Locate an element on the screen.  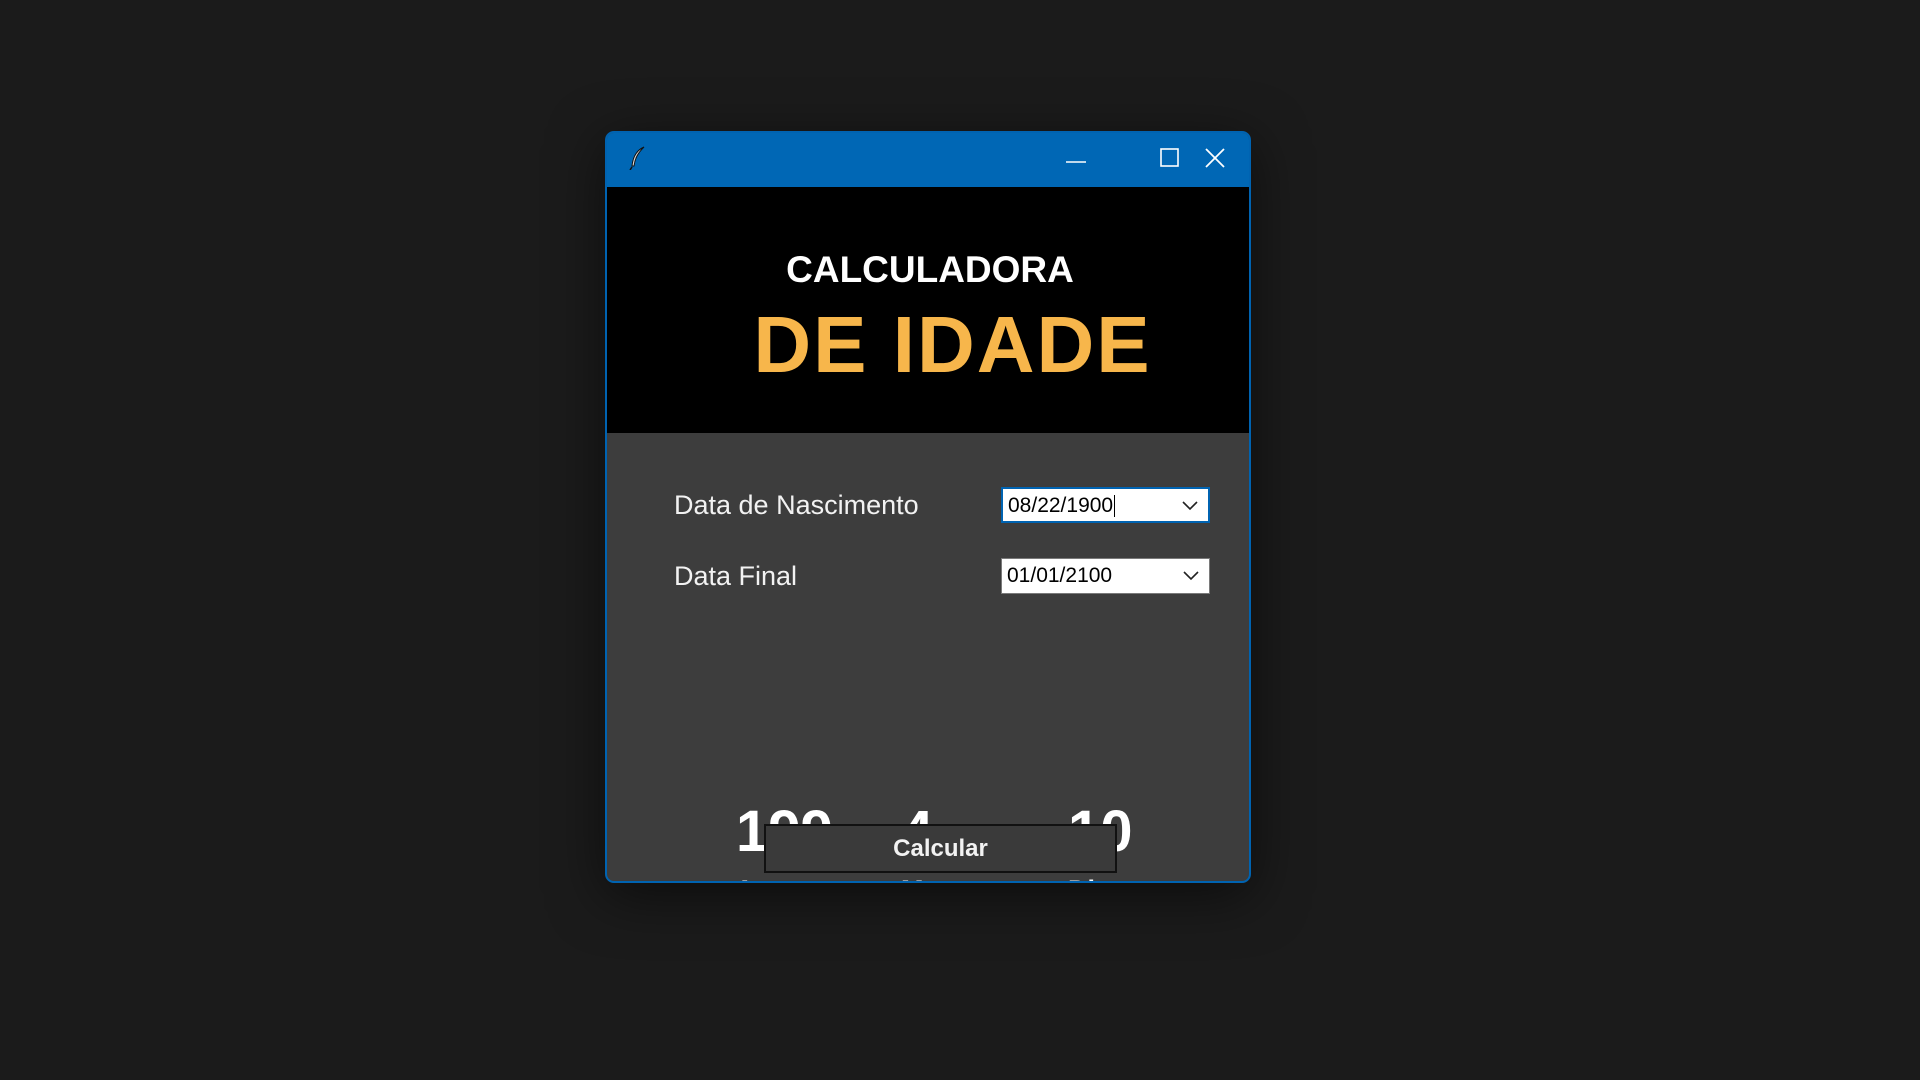
close-button is located at coordinates (1213, 160).